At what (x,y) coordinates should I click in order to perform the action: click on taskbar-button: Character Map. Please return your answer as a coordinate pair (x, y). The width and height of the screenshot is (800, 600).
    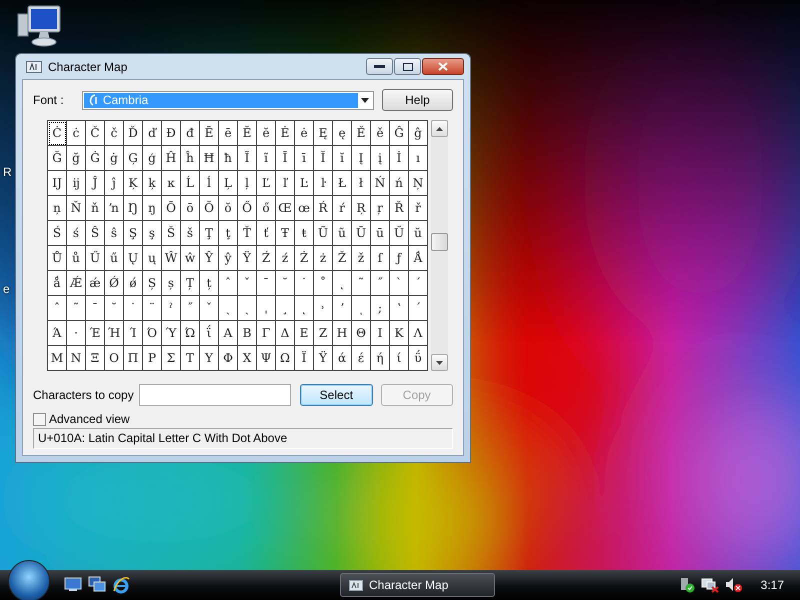
    Looking at the image, I should click on (417, 585).